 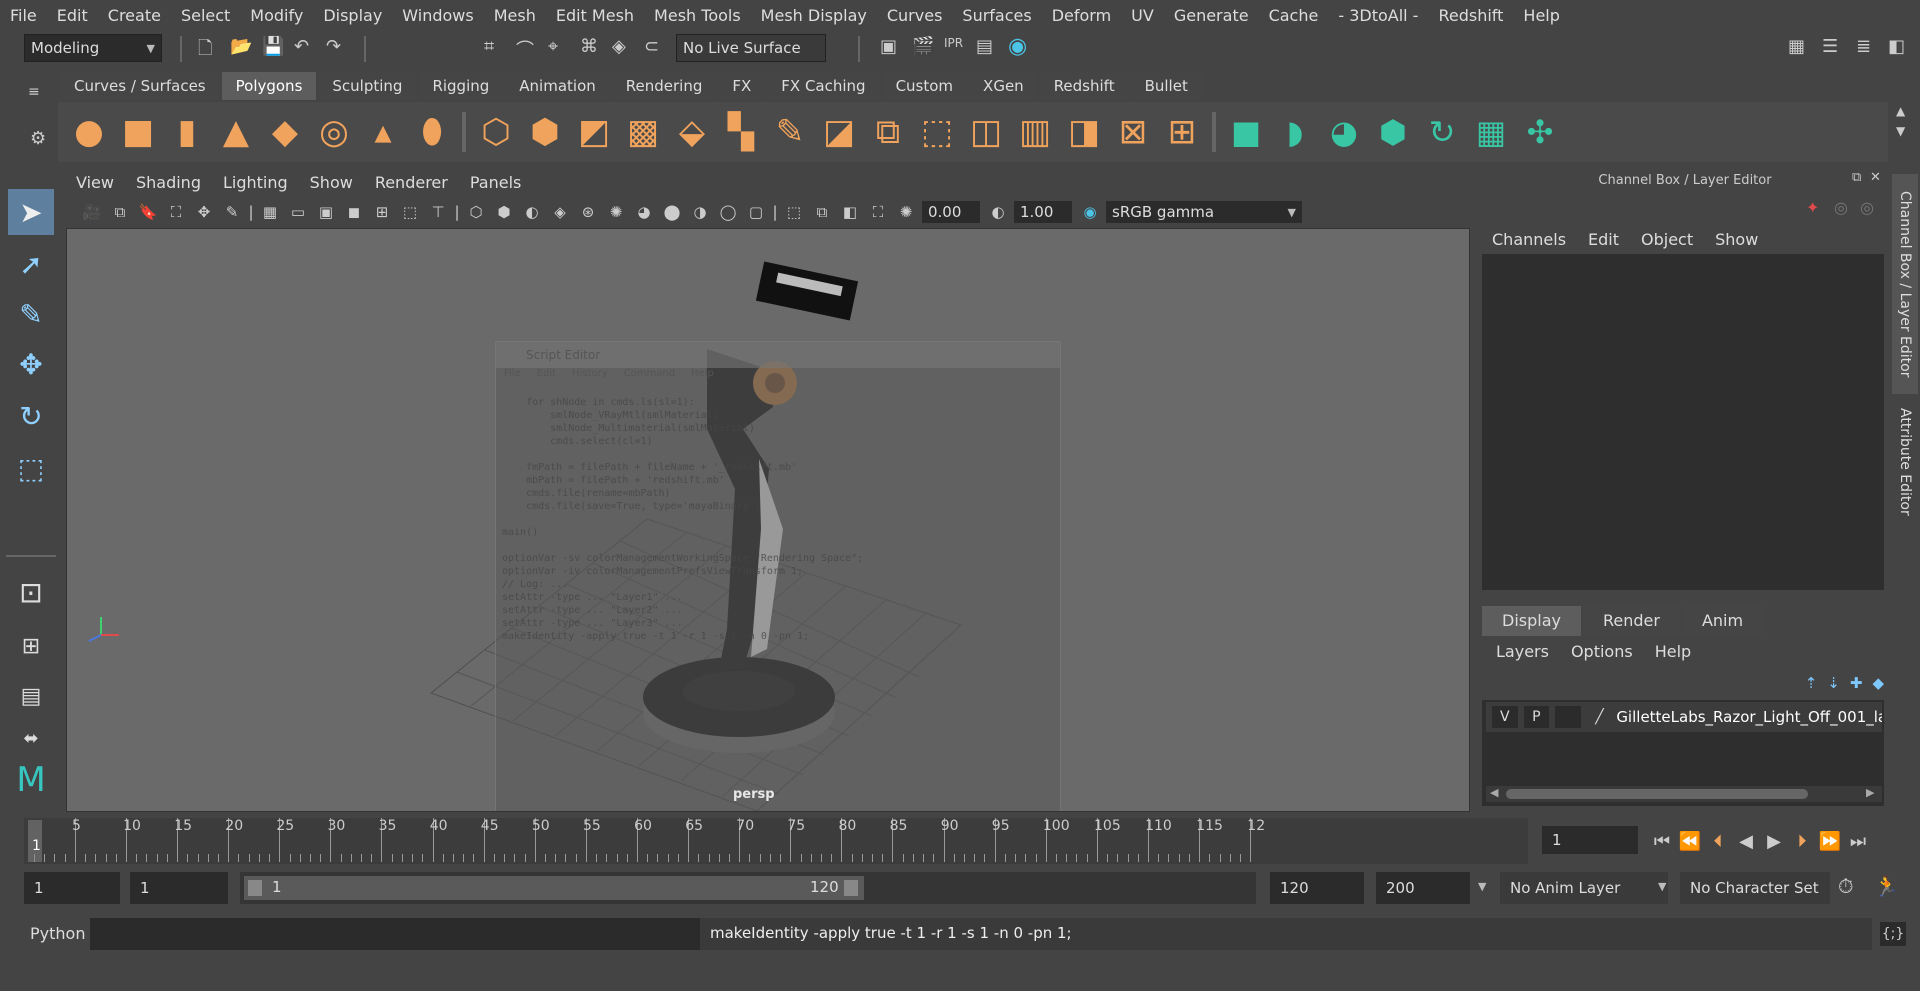 I want to click on shelf-tab-curves-surfaces: Curves / Surfaces, so click(x=140, y=86).